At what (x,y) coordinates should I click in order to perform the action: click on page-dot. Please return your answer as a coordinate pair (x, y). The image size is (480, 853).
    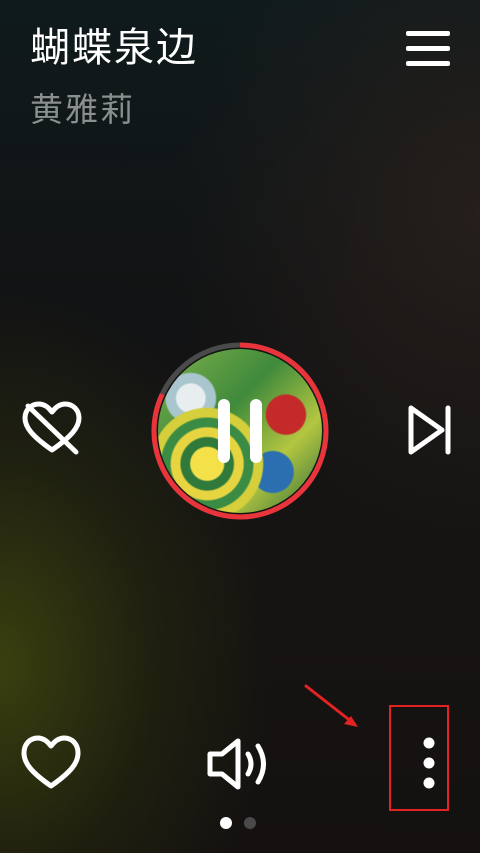
    Looking at the image, I should click on (250, 823).